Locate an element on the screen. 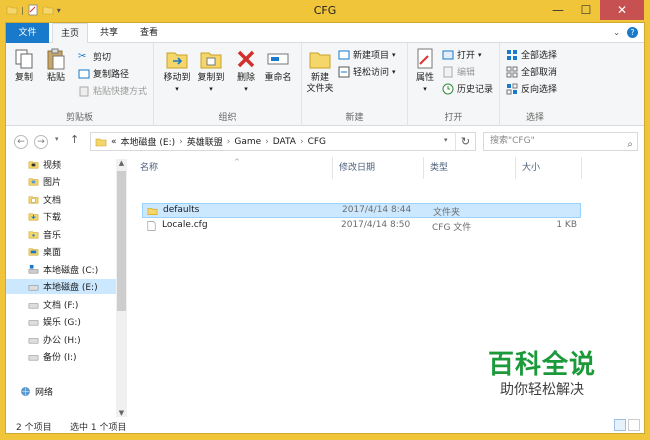 The width and height of the screenshot is (650, 440). select-all-button: 全部选择 is located at coordinates (531, 54).